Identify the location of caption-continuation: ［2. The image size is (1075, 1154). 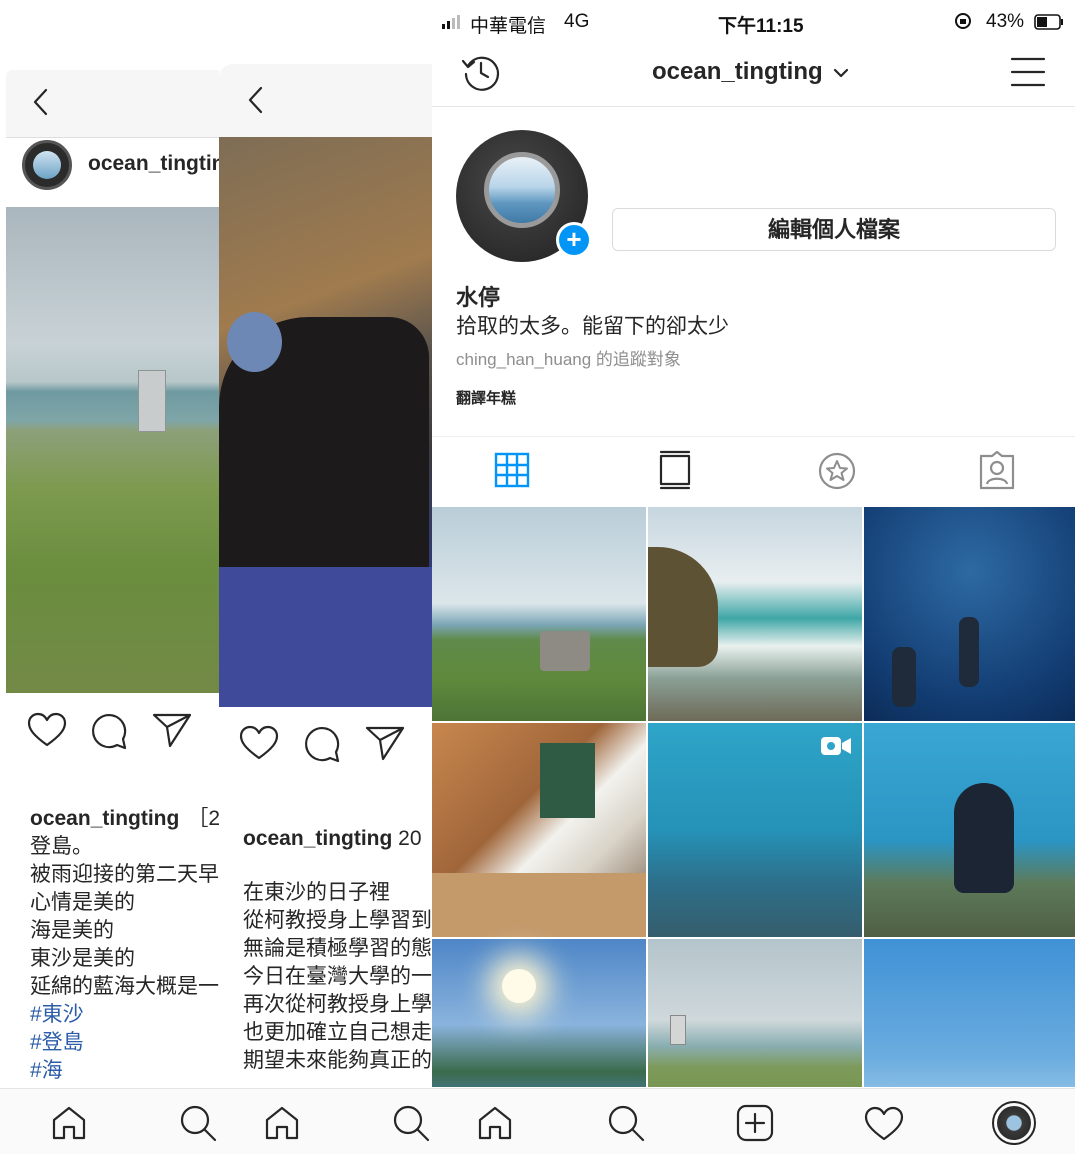
(203, 818).